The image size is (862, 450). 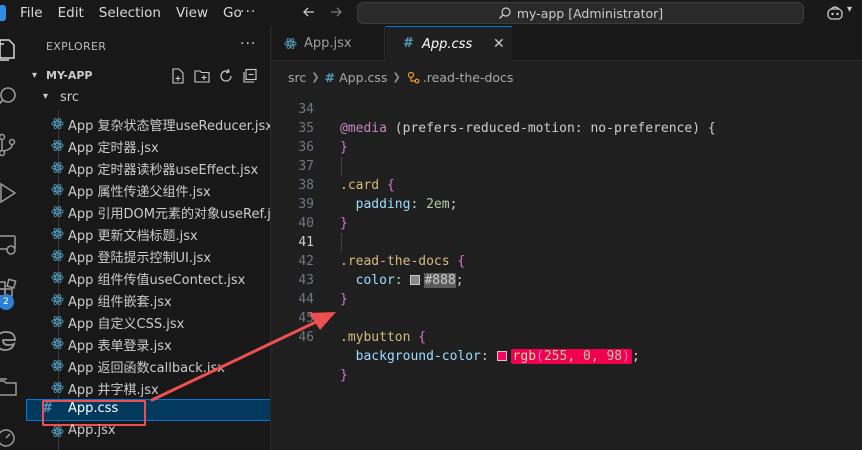 I want to click on selector-symbol-icon, so click(x=413, y=77).